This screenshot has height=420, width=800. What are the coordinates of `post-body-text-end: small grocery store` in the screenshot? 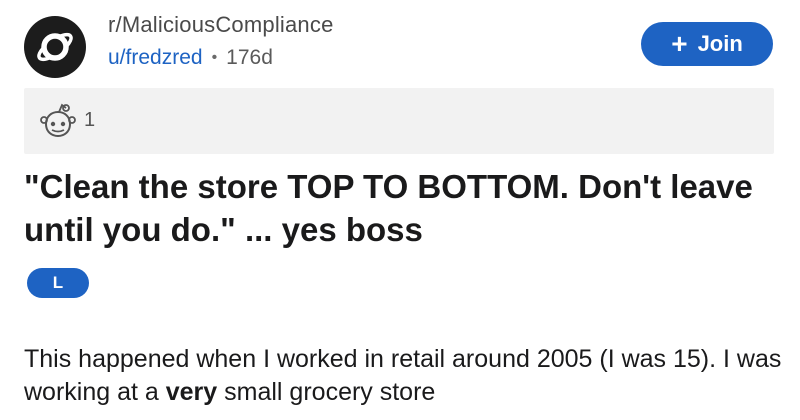 It's located at (326, 392).